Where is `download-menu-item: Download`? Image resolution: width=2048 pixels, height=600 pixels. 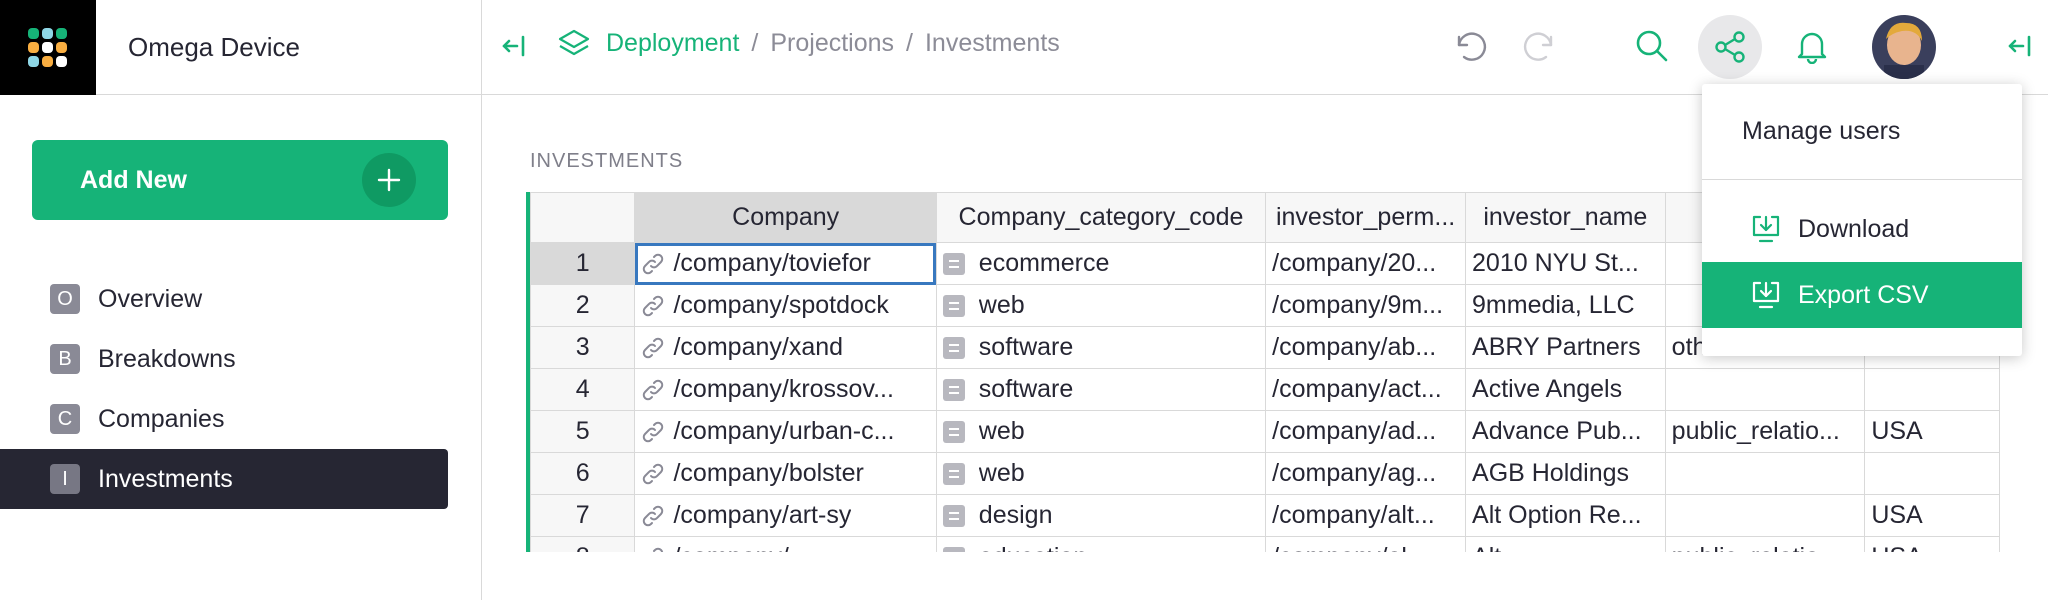 download-menu-item: Download is located at coordinates (1862, 229).